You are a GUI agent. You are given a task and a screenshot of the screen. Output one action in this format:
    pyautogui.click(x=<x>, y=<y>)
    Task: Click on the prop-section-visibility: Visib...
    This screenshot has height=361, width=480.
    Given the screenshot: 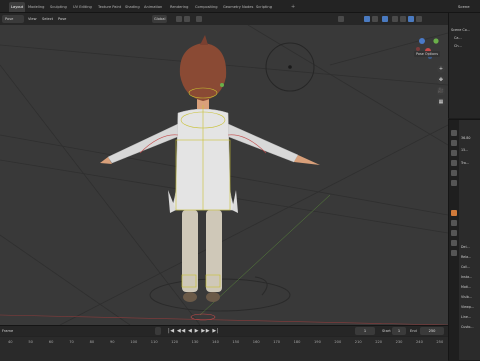 What is the action you would take?
    pyautogui.click(x=466, y=297)
    